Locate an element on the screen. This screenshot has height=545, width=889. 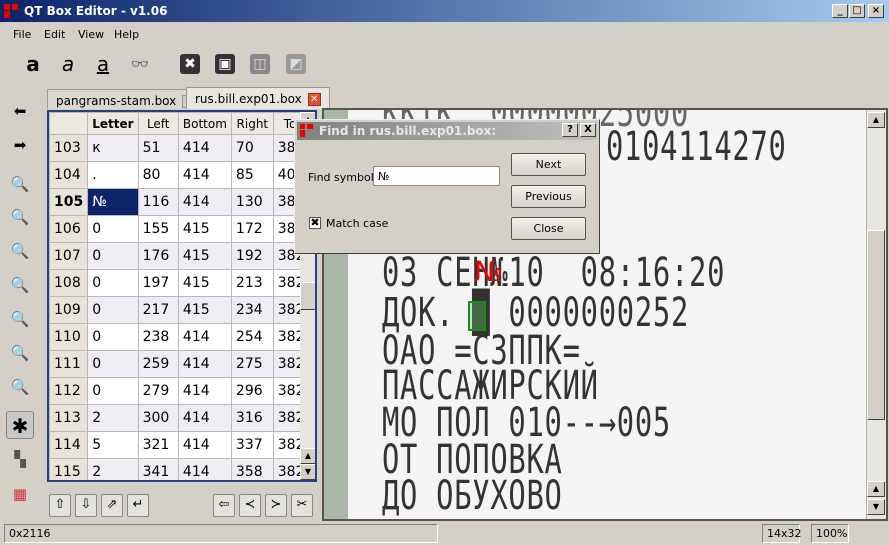
scroll-up-button: ▲ is located at coordinates (876, 120).